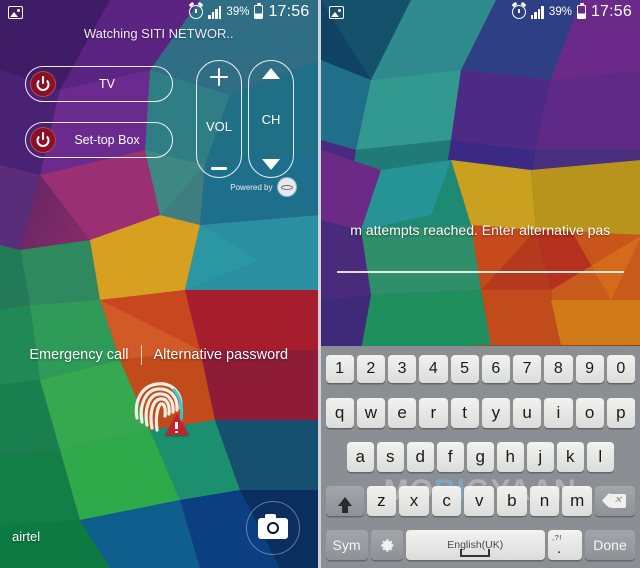  What do you see at coordinates (402, 369) in the screenshot?
I see `key-3: 3` at bounding box center [402, 369].